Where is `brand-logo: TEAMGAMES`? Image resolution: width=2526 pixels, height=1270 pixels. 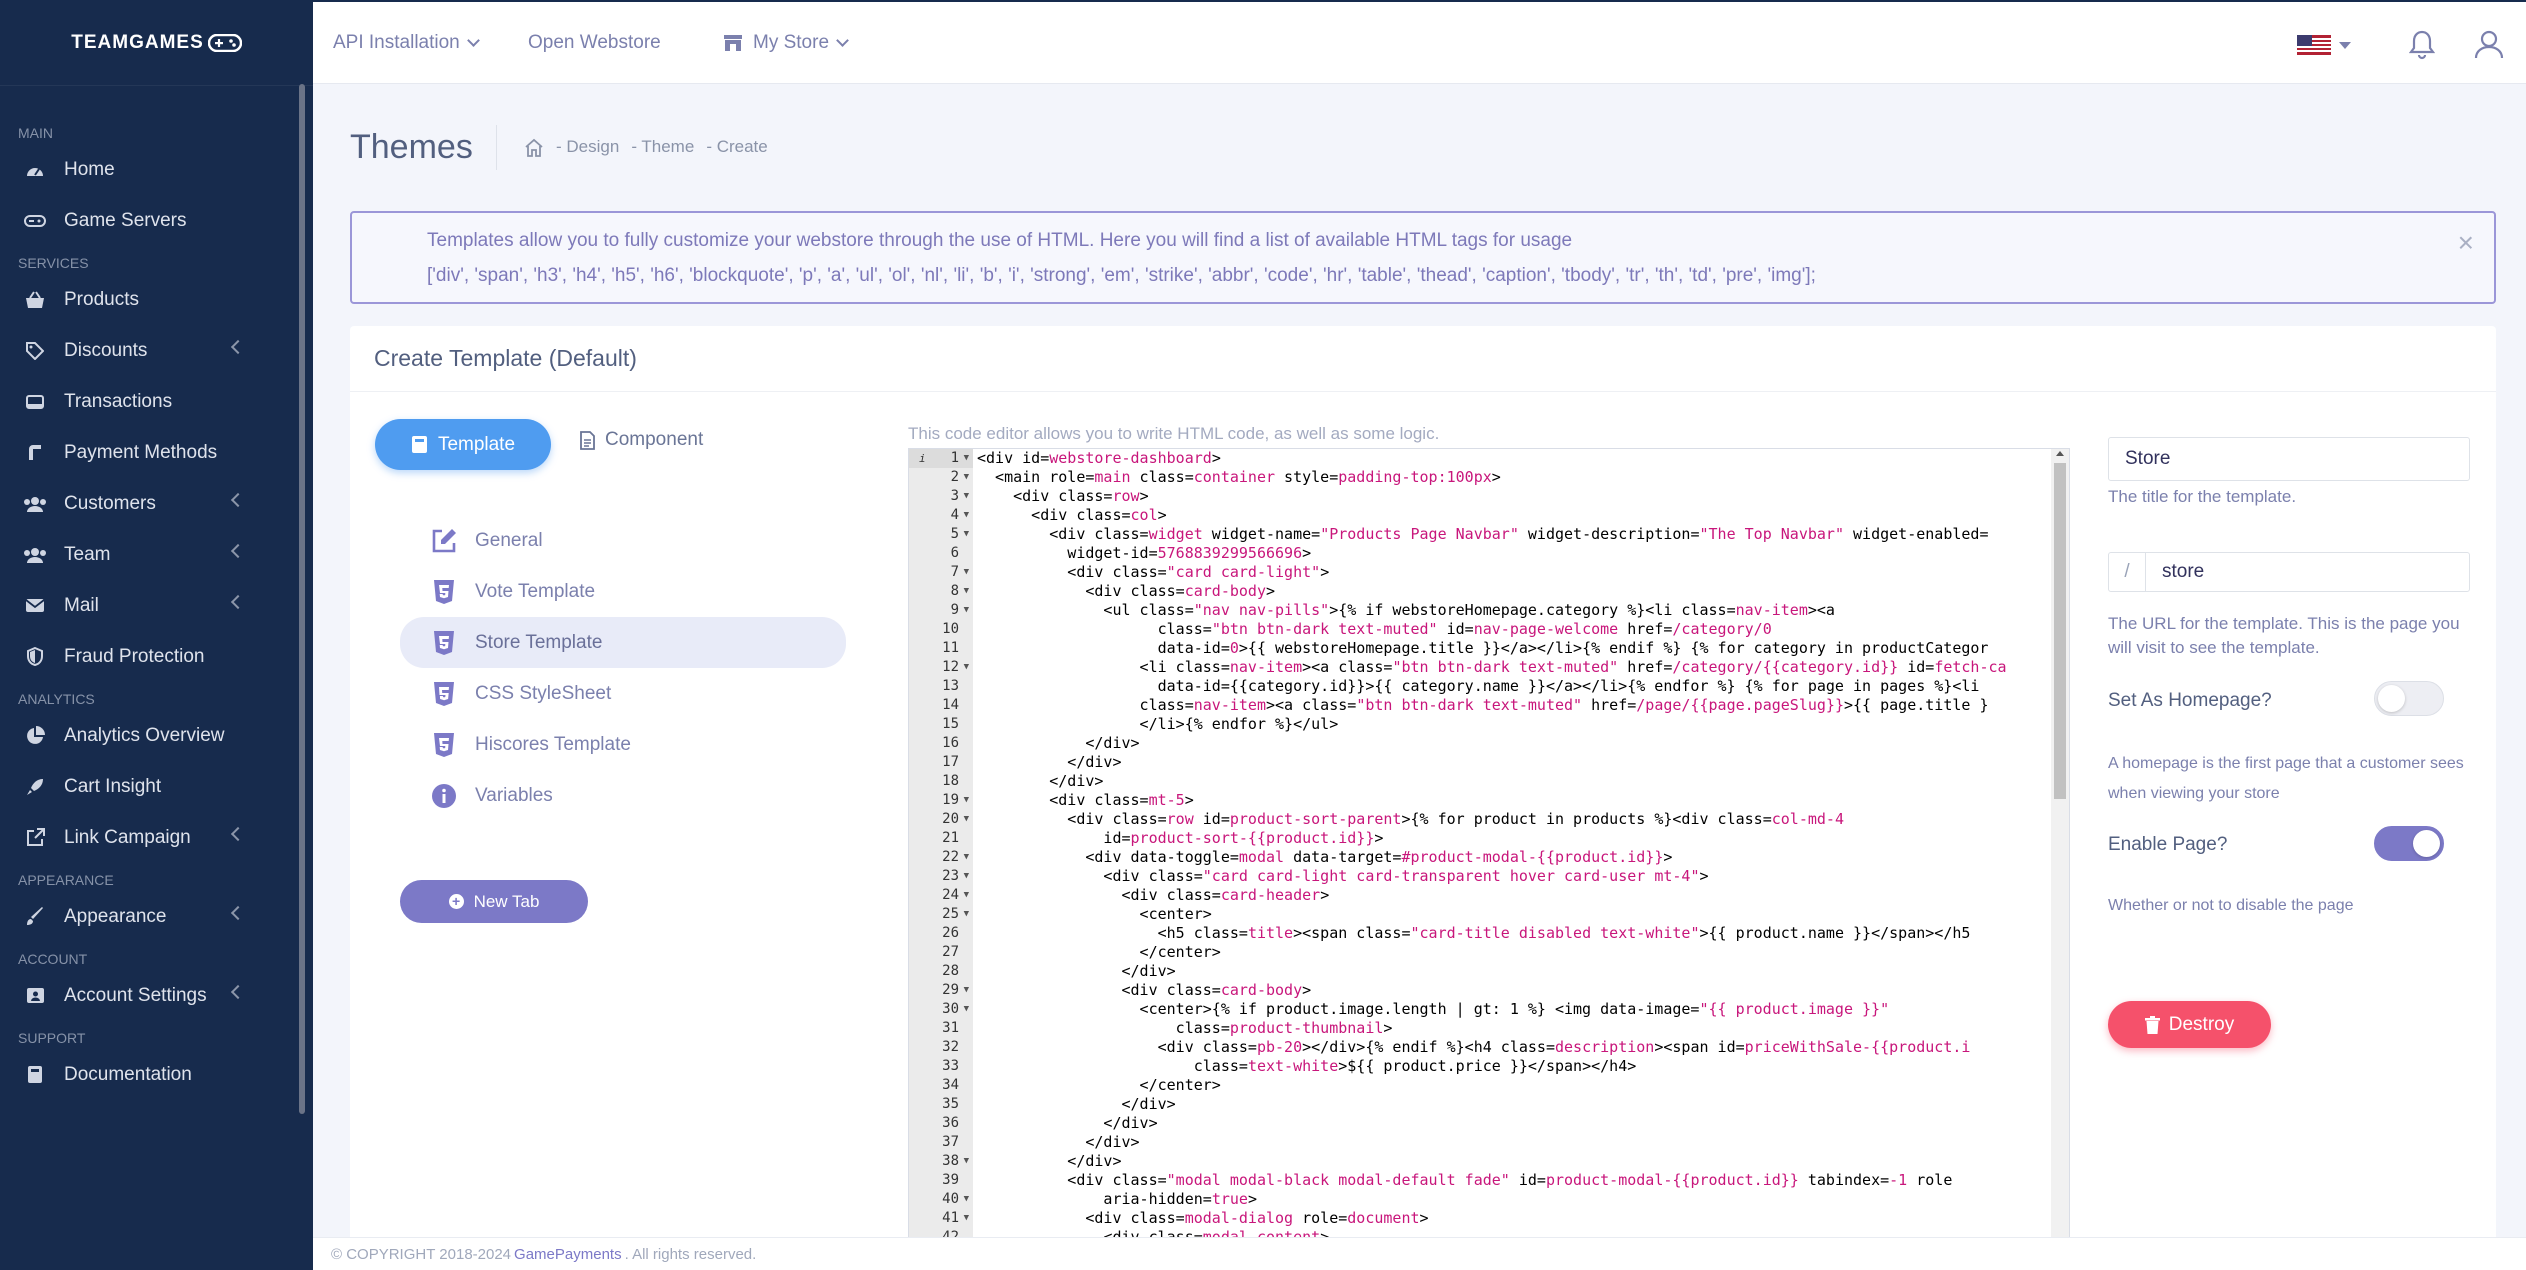
brand-logo: TEAMGAMES is located at coordinates (156, 43).